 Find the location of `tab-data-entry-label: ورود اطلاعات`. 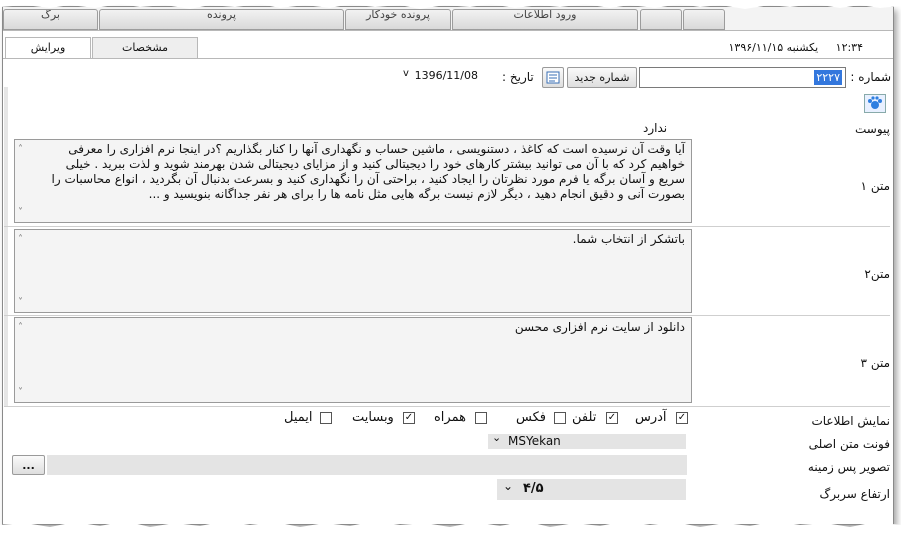

tab-data-entry-label: ورود اطلاعات is located at coordinates (545, 15).